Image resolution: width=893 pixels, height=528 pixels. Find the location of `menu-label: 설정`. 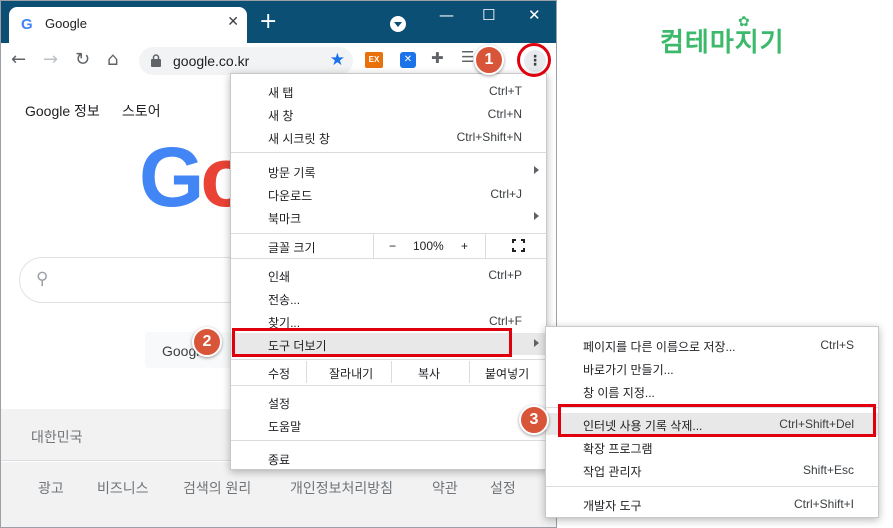

menu-label: 설정 is located at coordinates (279, 404).